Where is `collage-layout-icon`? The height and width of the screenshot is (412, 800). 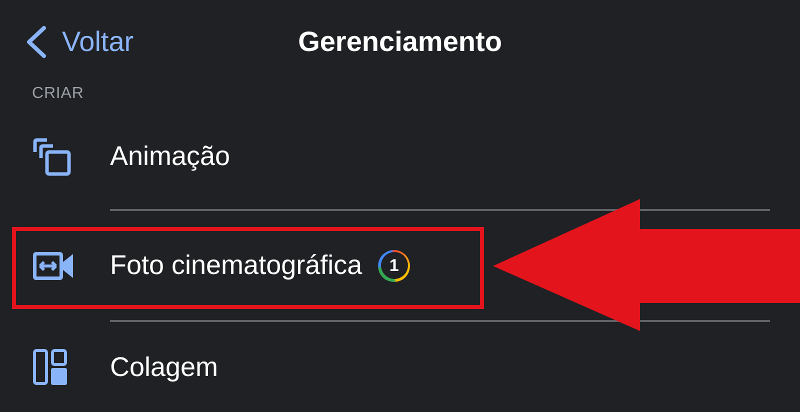
collage-layout-icon is located at coordinates (50, 367).